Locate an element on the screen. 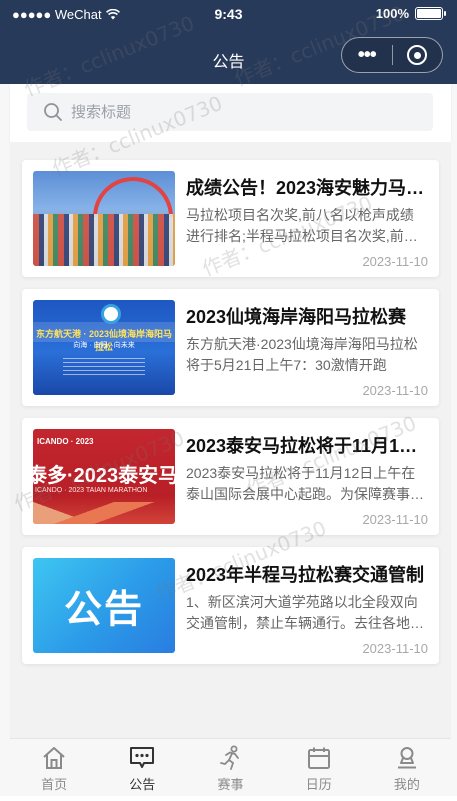  notice-title: 2023年半程马拉松赛交通管制 is located at coordinates (305, 575).